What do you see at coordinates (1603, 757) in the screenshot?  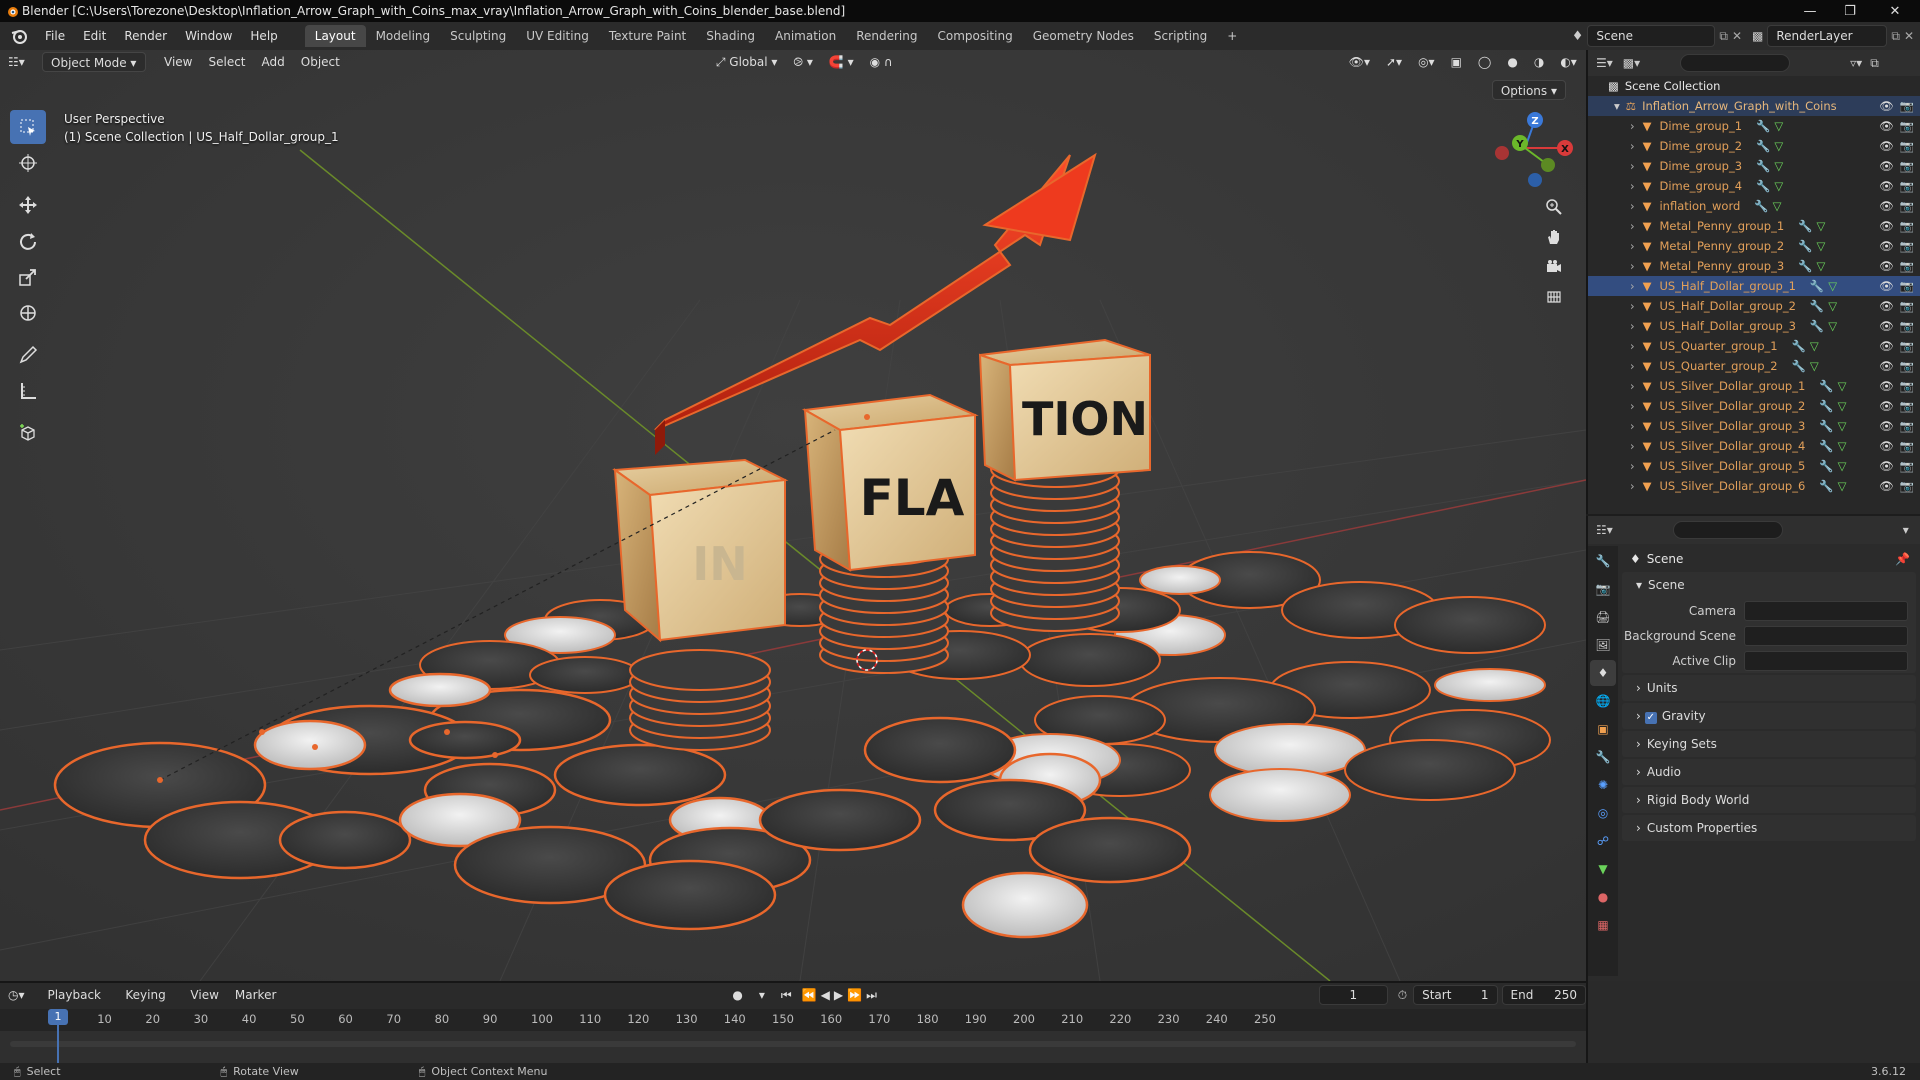 I see `modifier-tab-icon: 🔧` at bounding box center [1603, 757].